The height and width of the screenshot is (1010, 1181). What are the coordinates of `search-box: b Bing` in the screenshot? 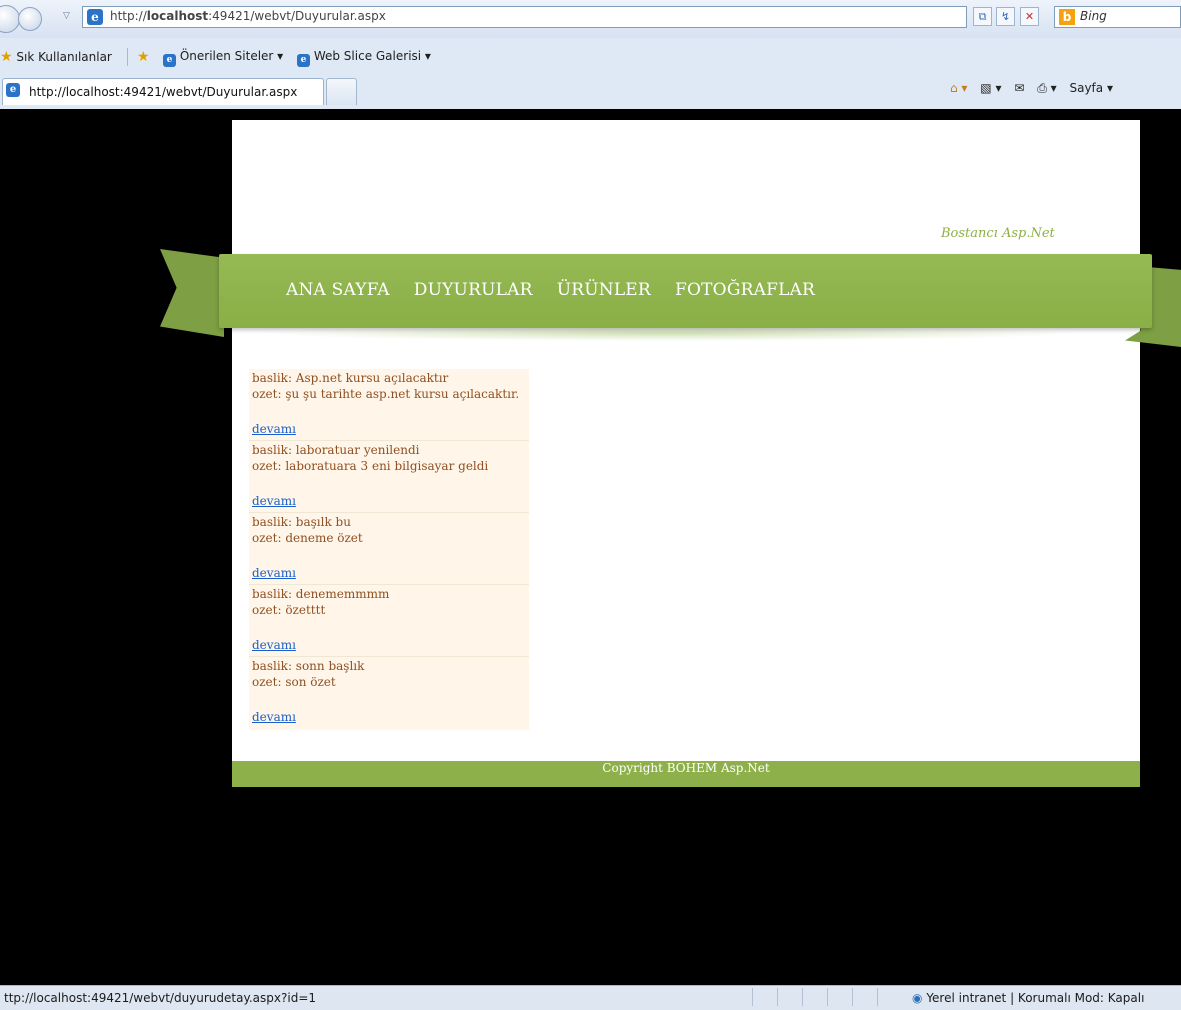 It's located at (1117, 17).